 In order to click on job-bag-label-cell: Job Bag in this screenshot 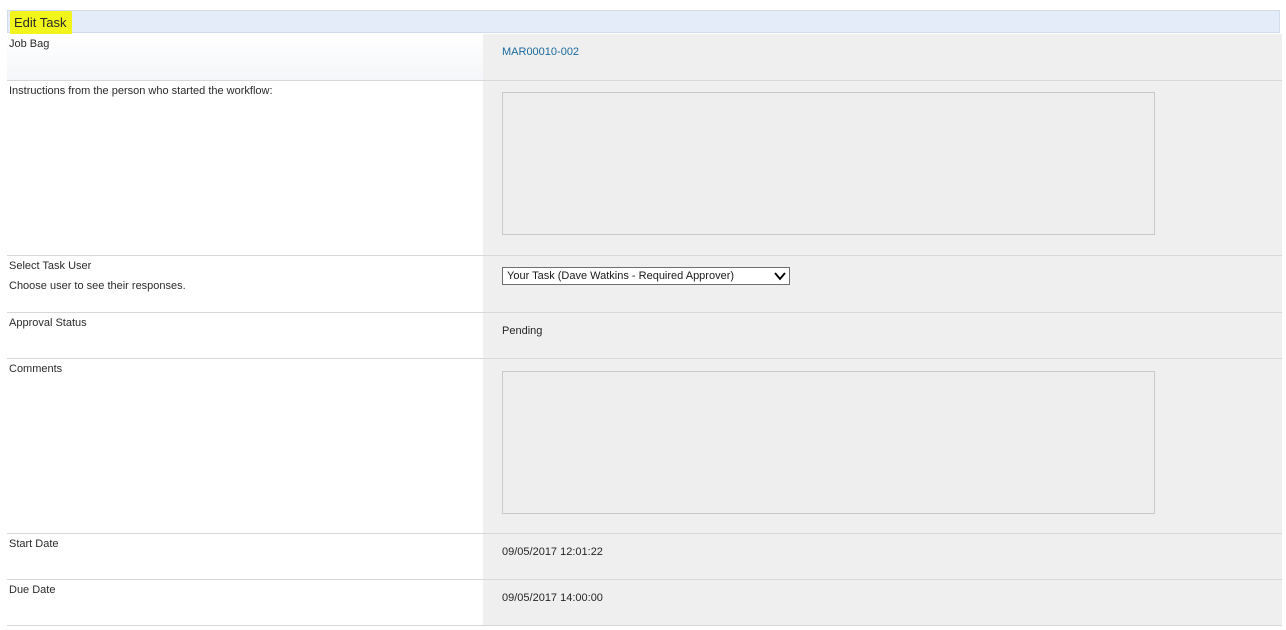, I will do `click(245, 57)`.